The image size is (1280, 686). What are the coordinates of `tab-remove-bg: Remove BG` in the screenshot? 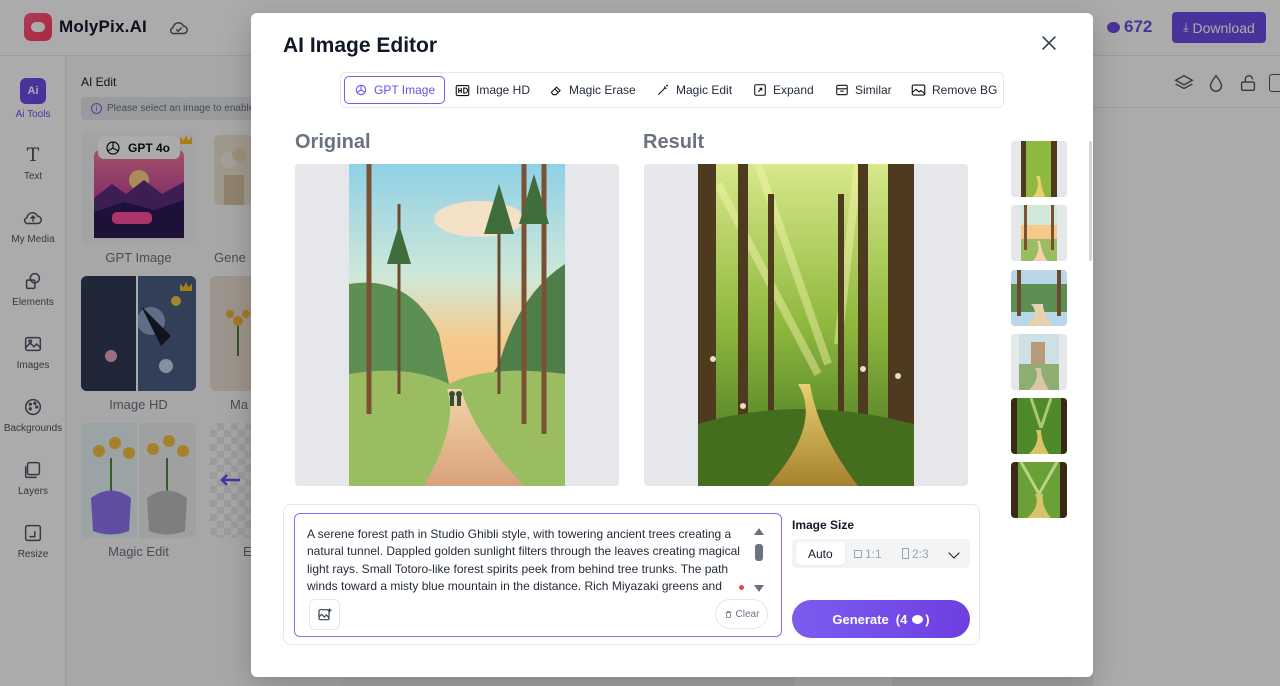 It's located at (954, 90).